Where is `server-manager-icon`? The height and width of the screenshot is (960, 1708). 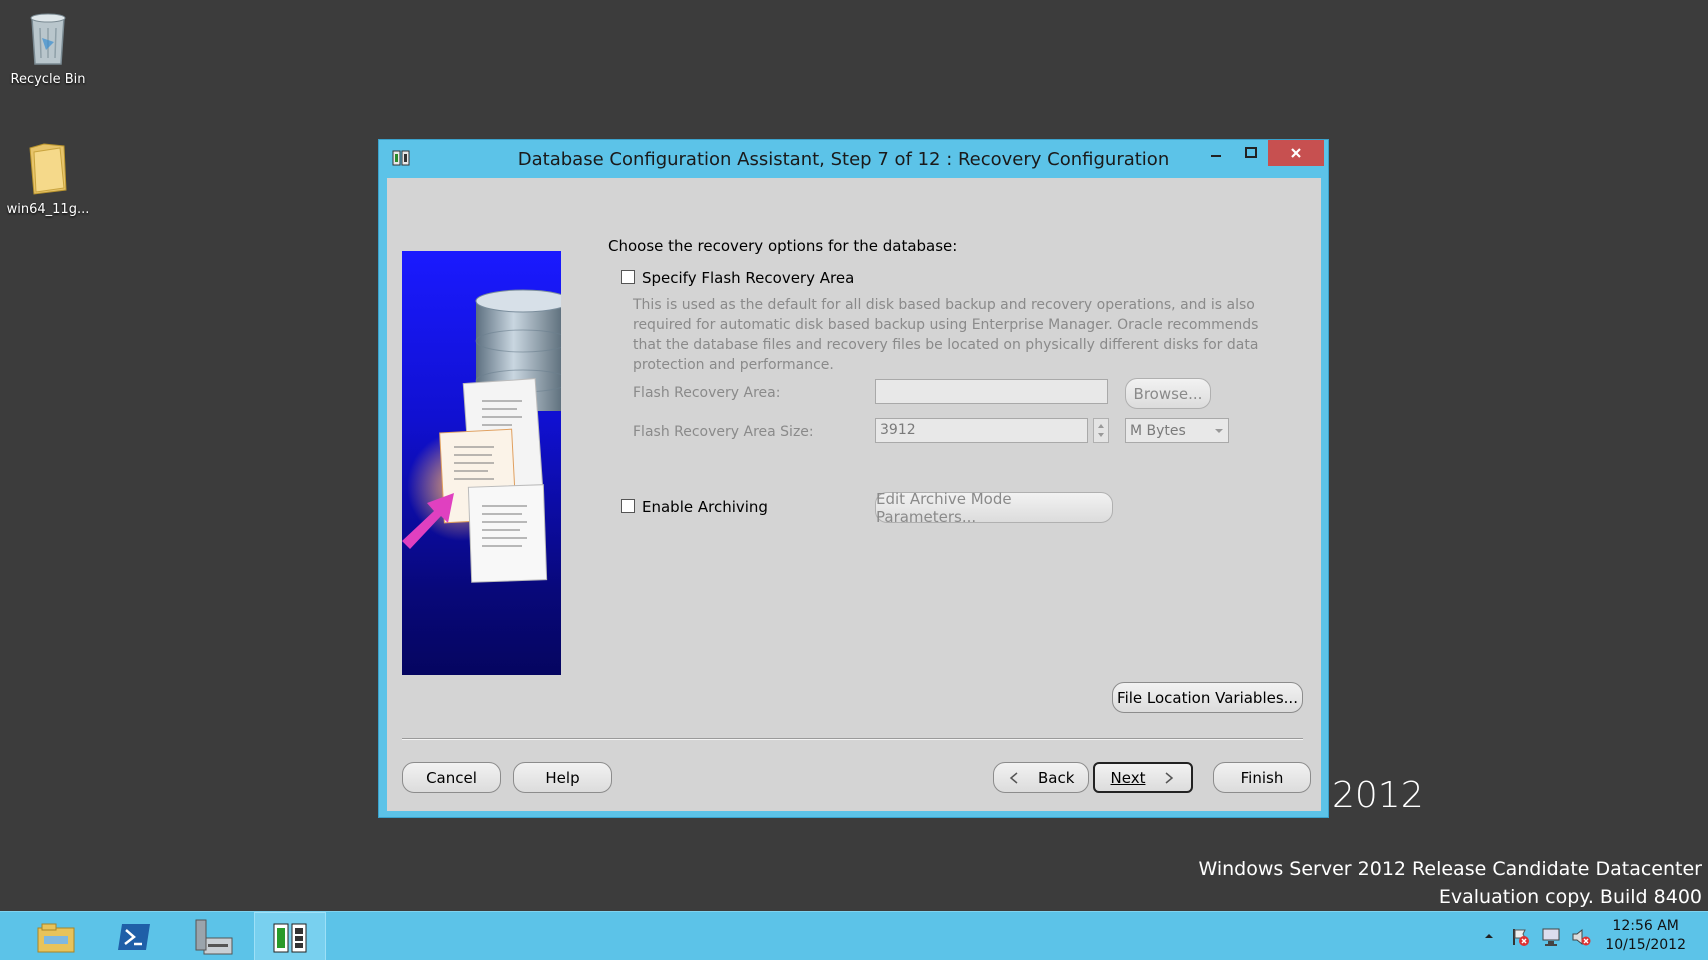 server-manager-icon is located at coordinates (214, 936).